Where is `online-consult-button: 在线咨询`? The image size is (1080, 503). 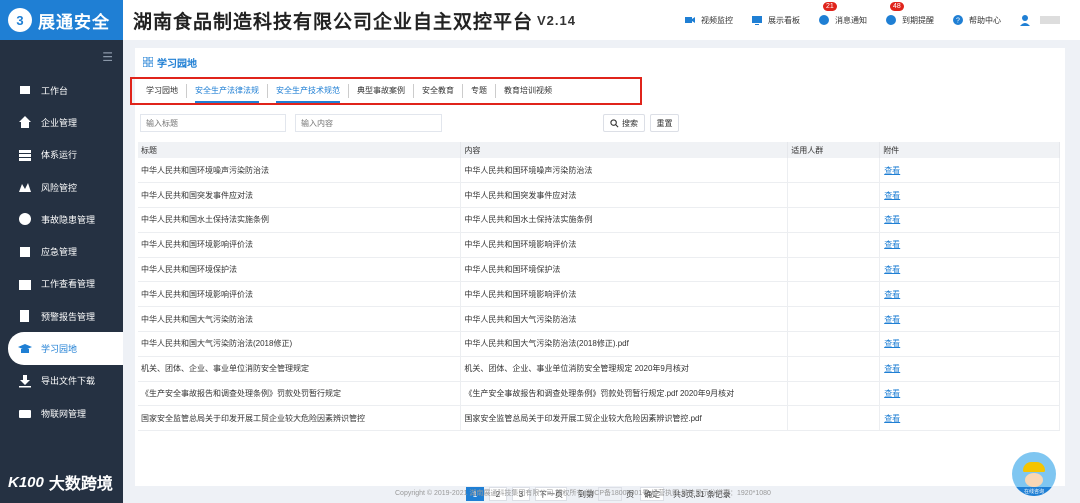 online-consult-button: 在线咨询 is located at coordinates (1034, 474).